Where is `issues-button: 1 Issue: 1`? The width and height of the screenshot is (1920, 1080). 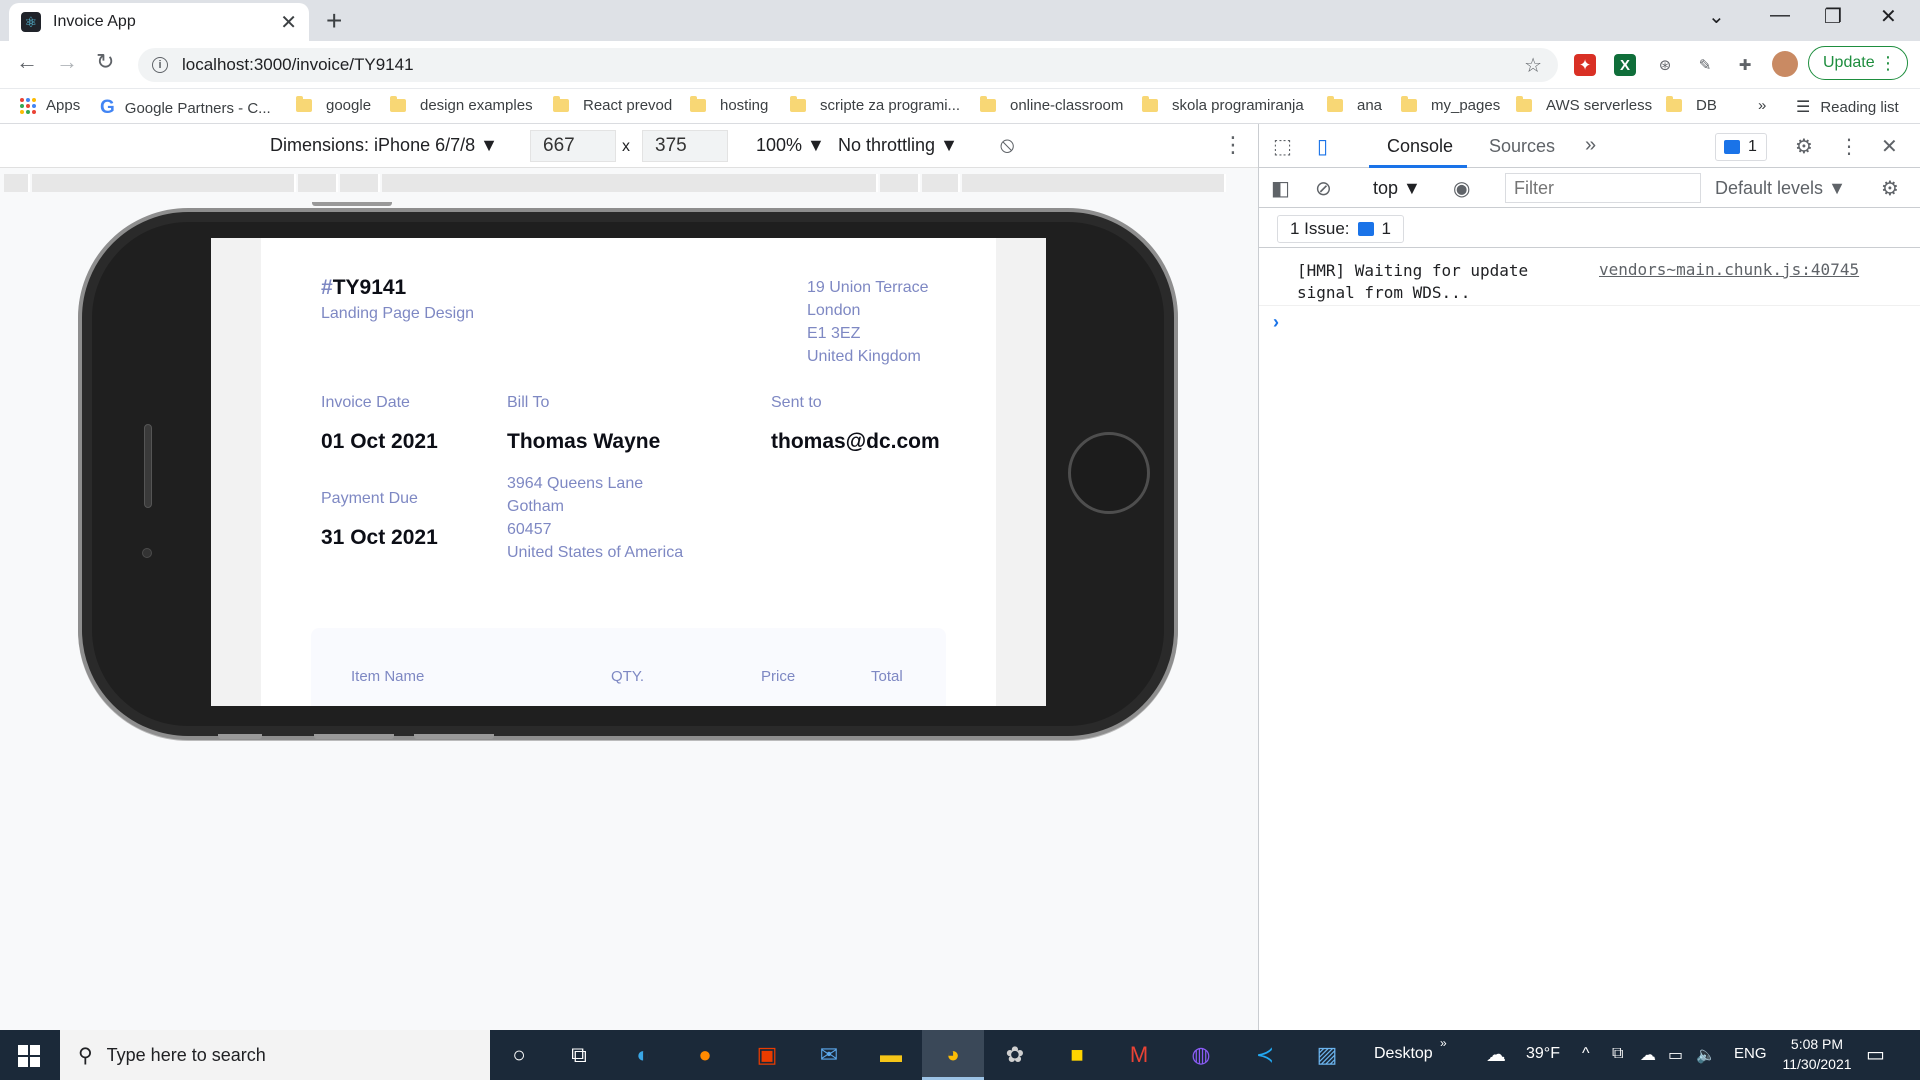 issues-button: 1 Issue: 1 is located at coordinates (1341, 229).